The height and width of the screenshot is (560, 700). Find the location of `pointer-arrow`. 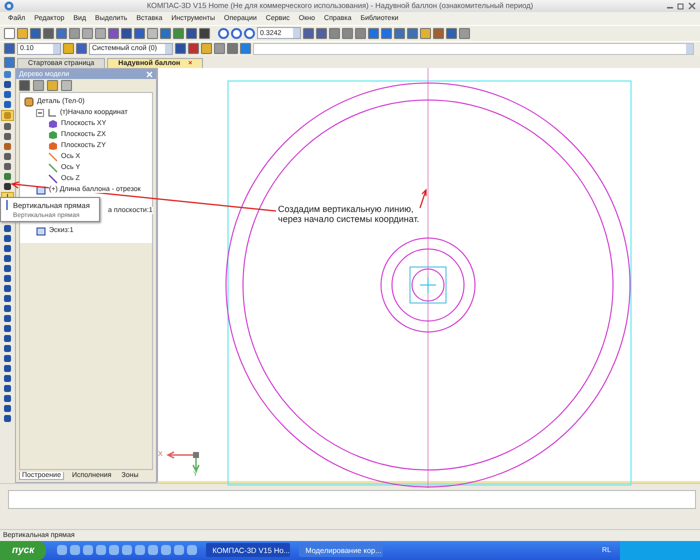

pointer-arrow is located at coordinates (423, 198).